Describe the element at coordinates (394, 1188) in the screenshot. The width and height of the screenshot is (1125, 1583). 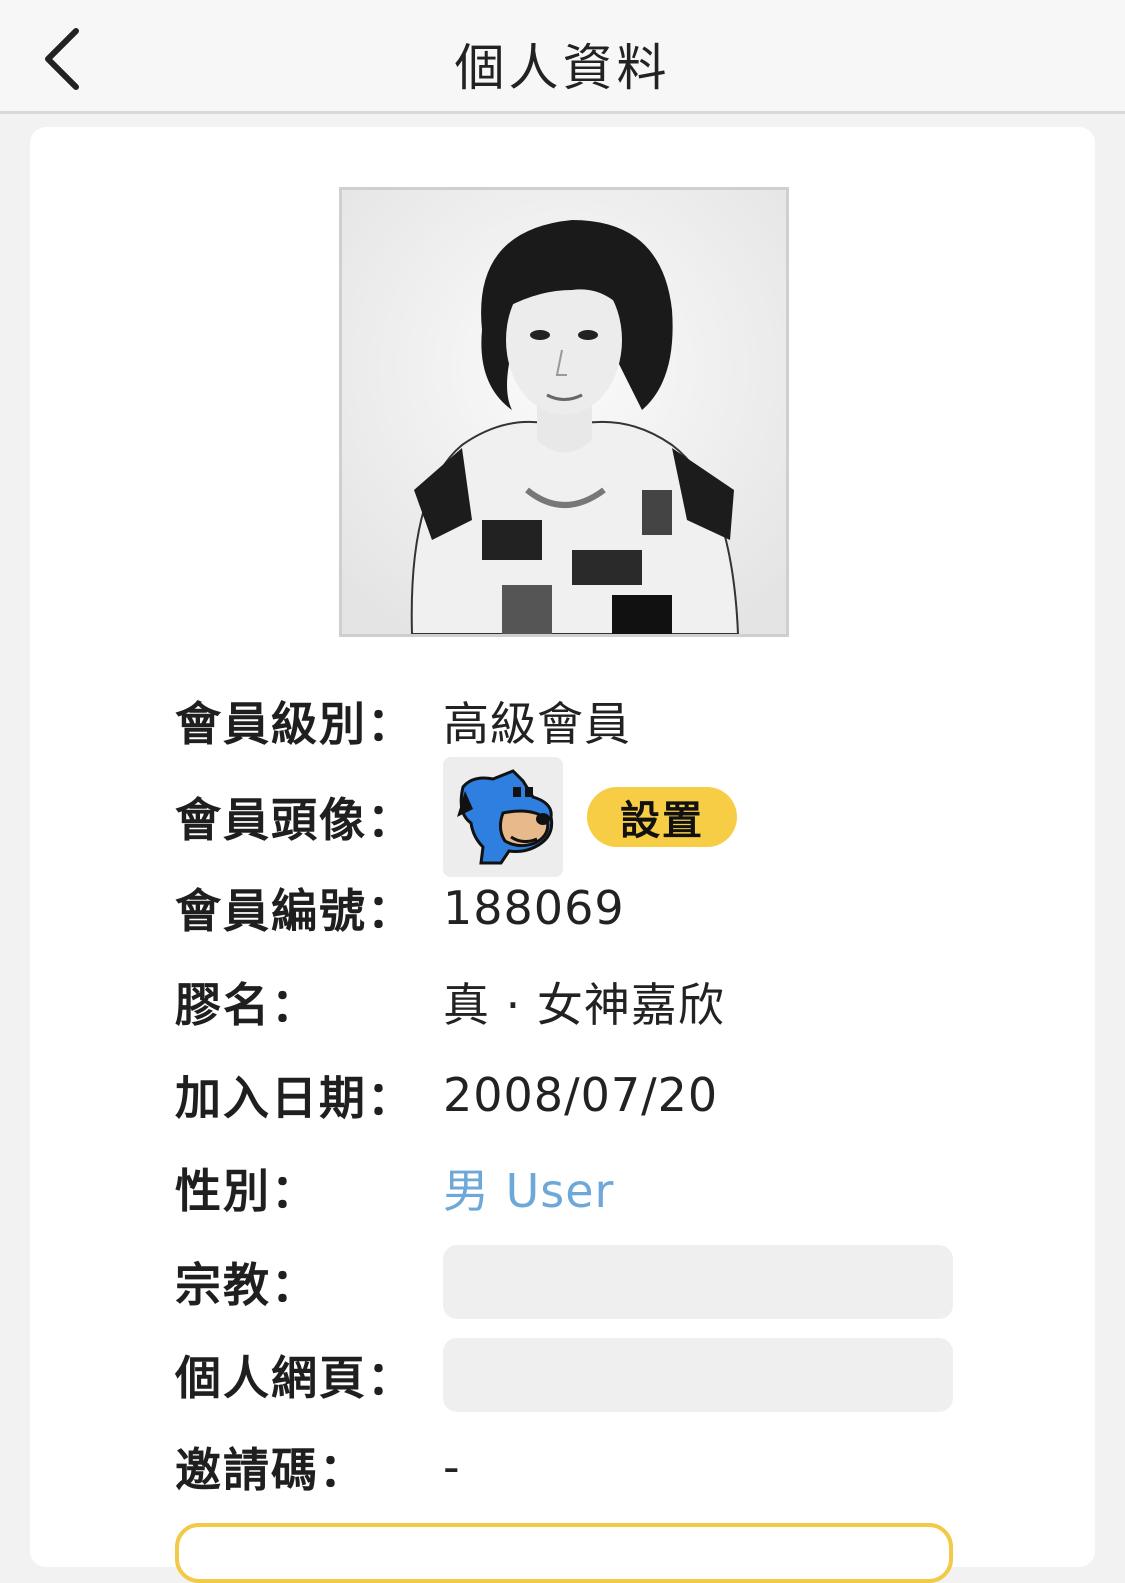
I see `row-gender: 性別： 男 User` at that location.